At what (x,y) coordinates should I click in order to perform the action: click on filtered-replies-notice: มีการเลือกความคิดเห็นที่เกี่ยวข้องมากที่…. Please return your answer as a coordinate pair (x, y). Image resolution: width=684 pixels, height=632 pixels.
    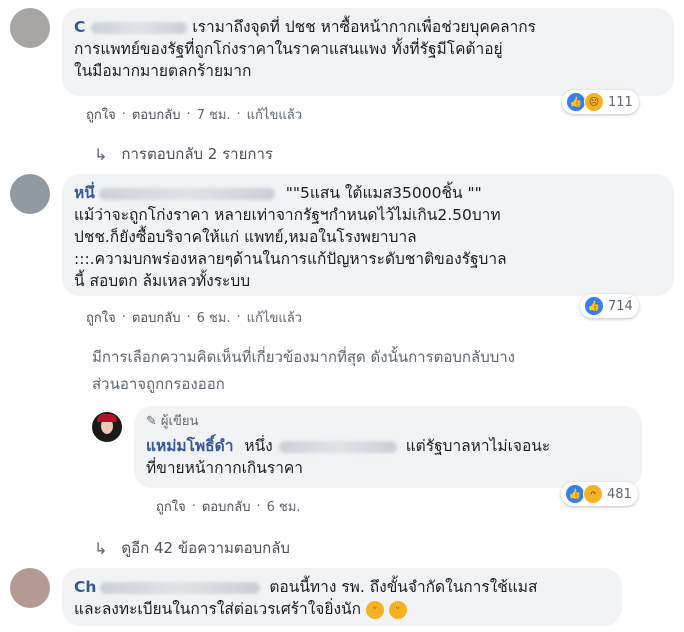
    Looking at the image, I should click on (382, 371).